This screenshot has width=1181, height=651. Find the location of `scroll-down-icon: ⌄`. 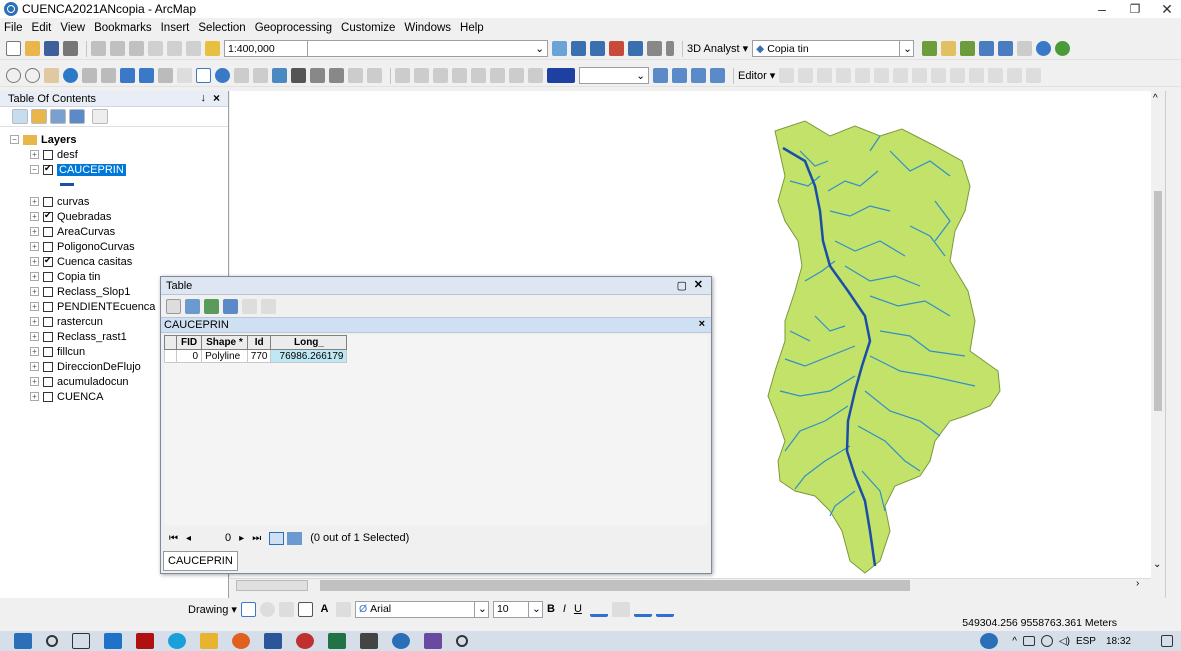

scroll-down-icon: ⌄ is located at coordinates (1157, 564).